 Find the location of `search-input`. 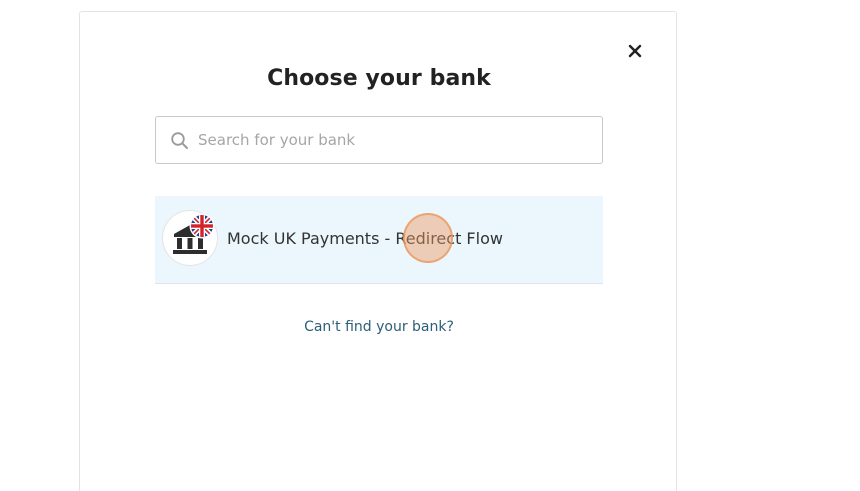

search-input is located at coordinates (396, 140).